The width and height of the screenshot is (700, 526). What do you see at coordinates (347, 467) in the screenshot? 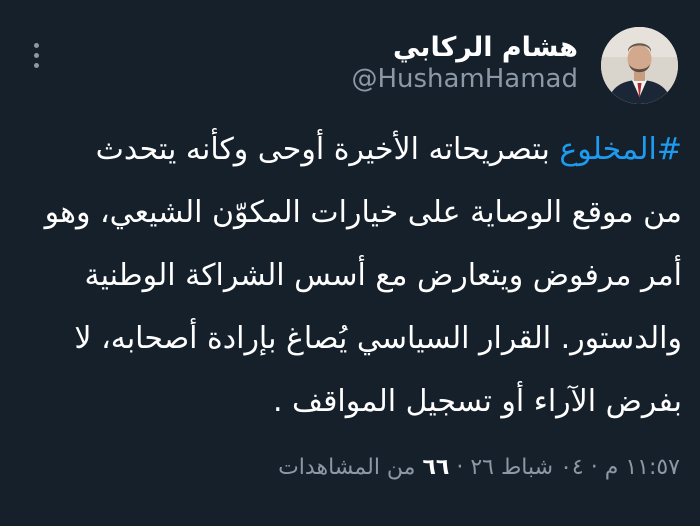
I see `views-label: من المشاهدات` at bounding box center [347, 467].